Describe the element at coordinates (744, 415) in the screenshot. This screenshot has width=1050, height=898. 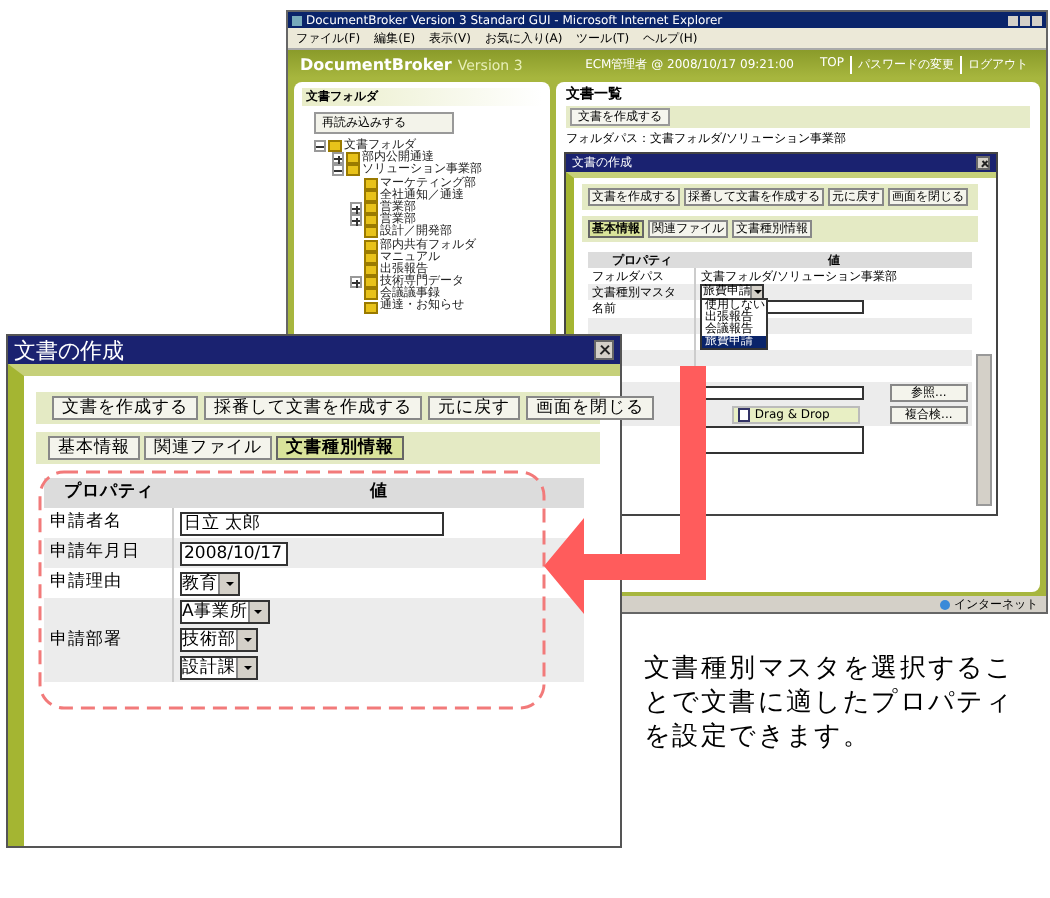
I see `document-icon` at that location.